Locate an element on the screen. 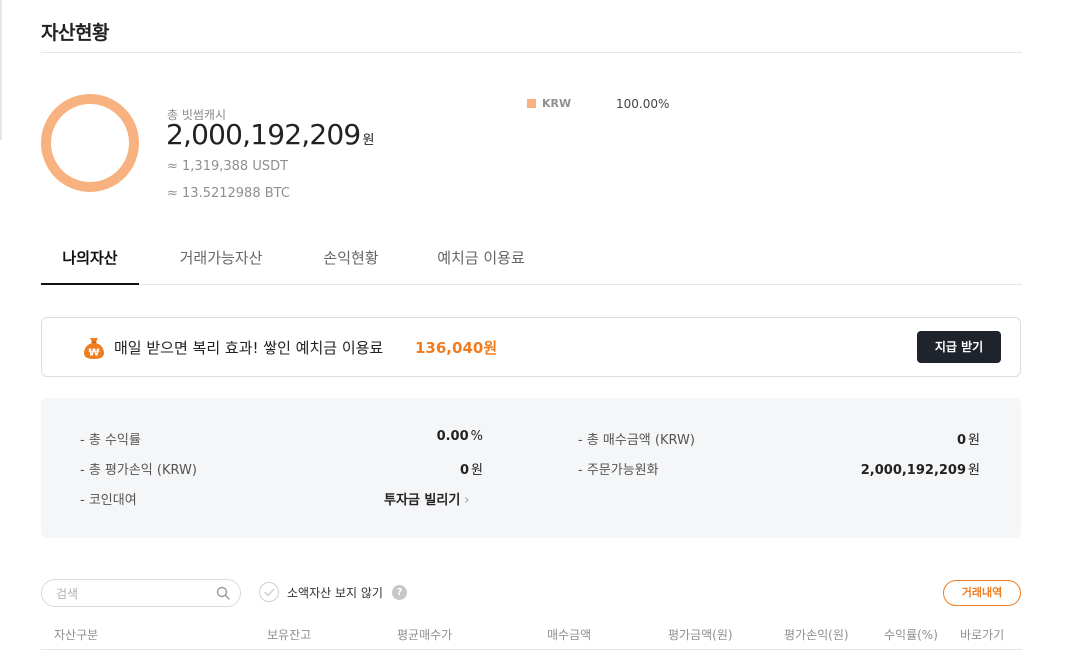 Image resolution: width=1077 pixels, height=655 pixels. borrow-investment-label: 투자금 빌리기 is located at coordinates (422, 500).